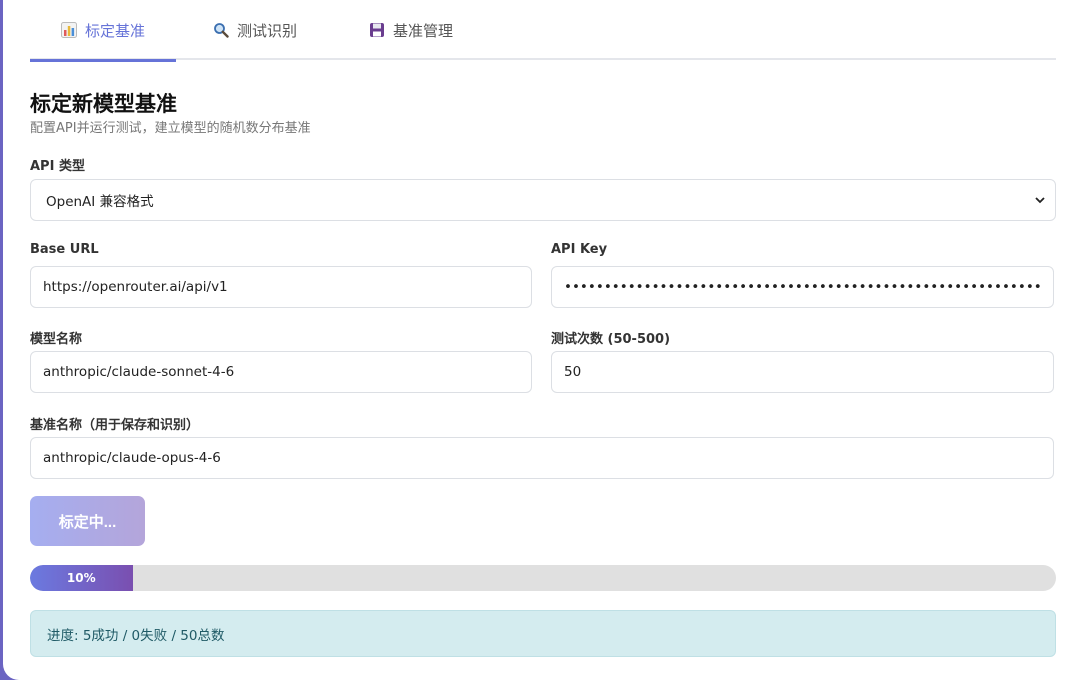 The height and width of the screenshot is (680, 1080). Describe the element at coordinates (579, 249) in the screenshot. I see `api-key-label: API Key` at that location.